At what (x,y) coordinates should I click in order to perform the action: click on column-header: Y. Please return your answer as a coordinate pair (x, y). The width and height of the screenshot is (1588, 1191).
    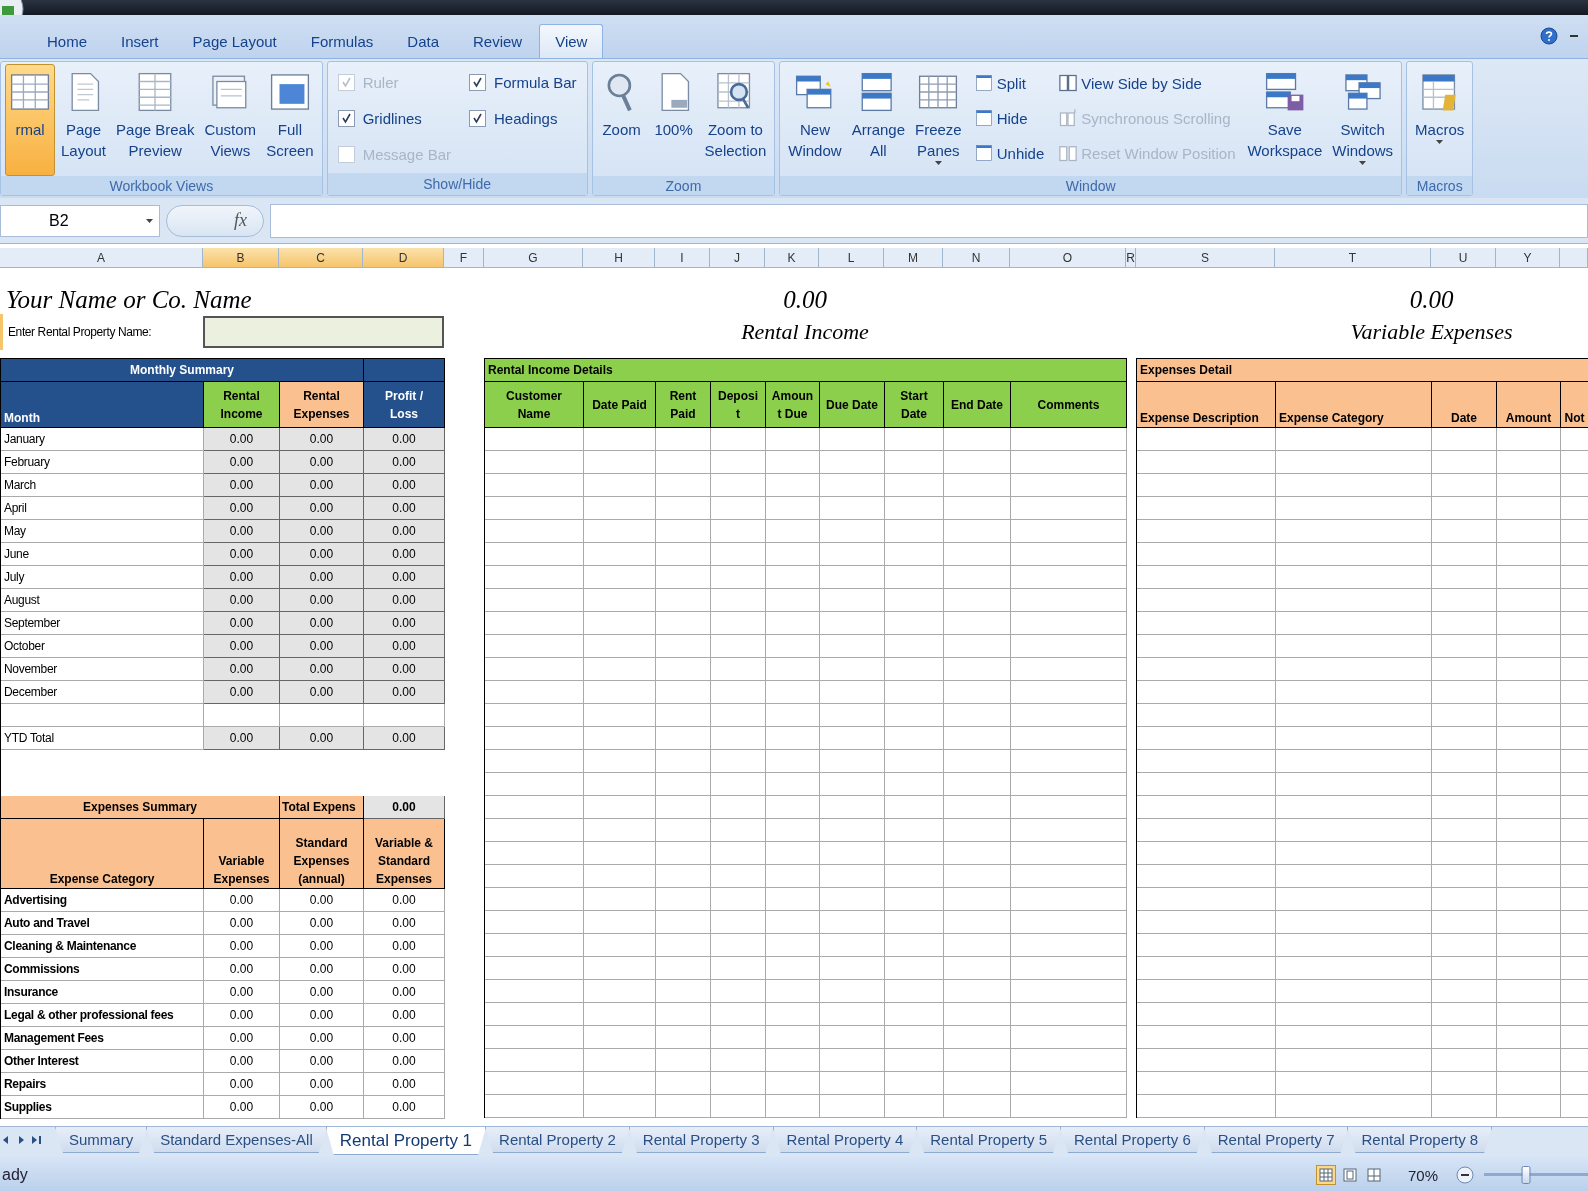
    Looking at the image, I should click on (1528, 258).